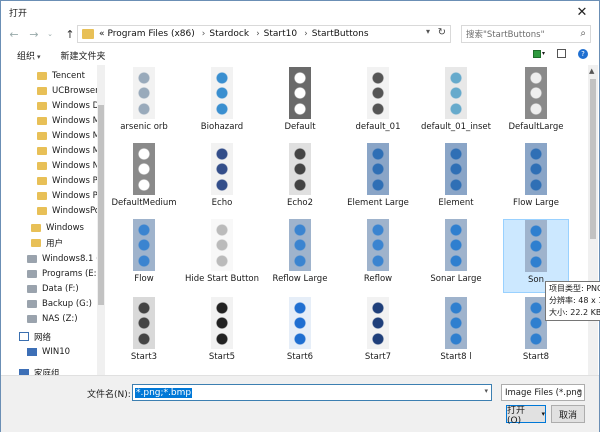 The image size is (600, 432). I want to click on file-item: Biohazard, so click(222, 104).